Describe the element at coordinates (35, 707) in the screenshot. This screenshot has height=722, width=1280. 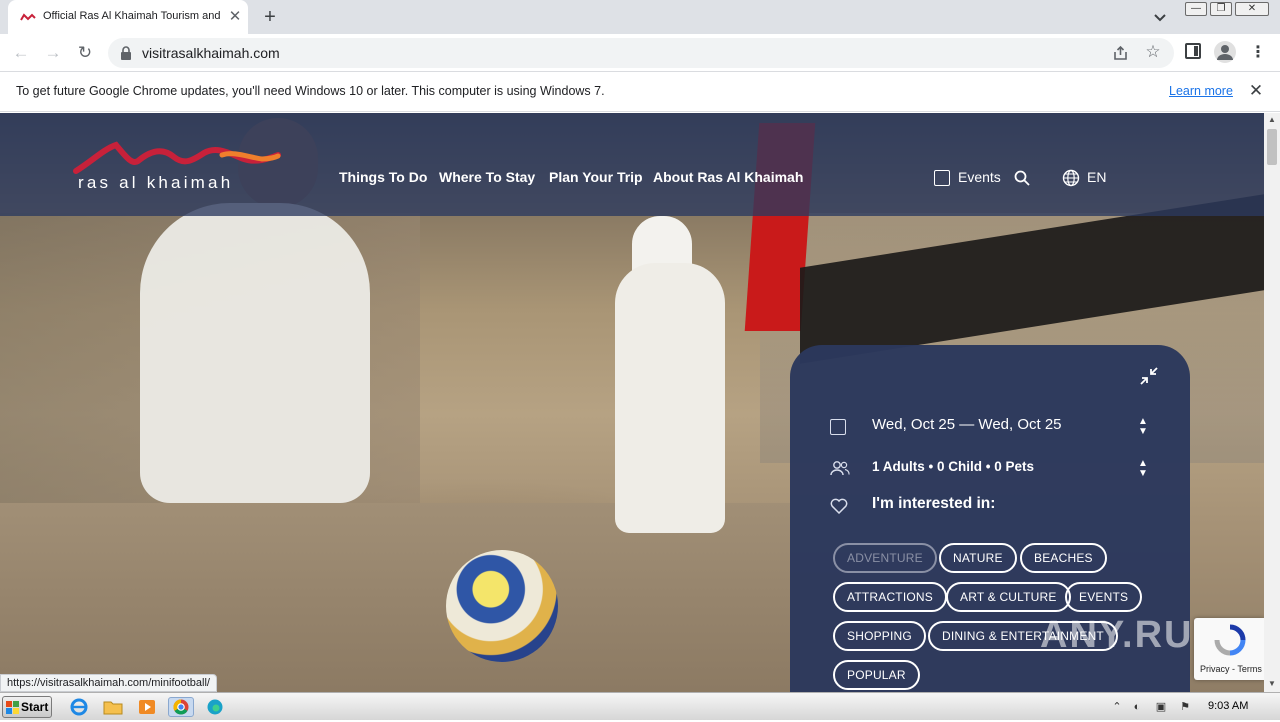
I see `start-label: Start` at that location.